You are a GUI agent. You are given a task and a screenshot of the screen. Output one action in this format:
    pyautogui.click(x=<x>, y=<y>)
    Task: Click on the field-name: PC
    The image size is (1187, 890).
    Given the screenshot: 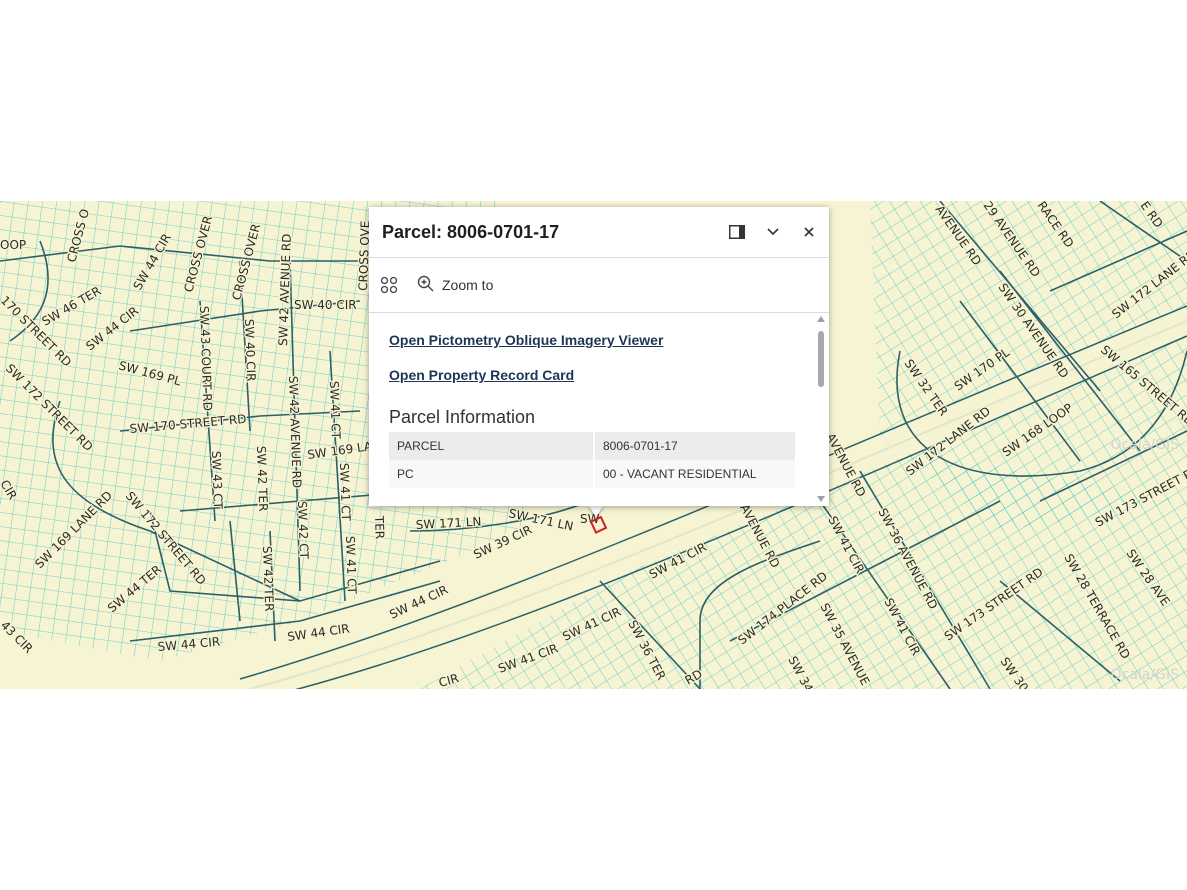 What is the action you would take?
    pyautogui.click(x=492, y=474)
    